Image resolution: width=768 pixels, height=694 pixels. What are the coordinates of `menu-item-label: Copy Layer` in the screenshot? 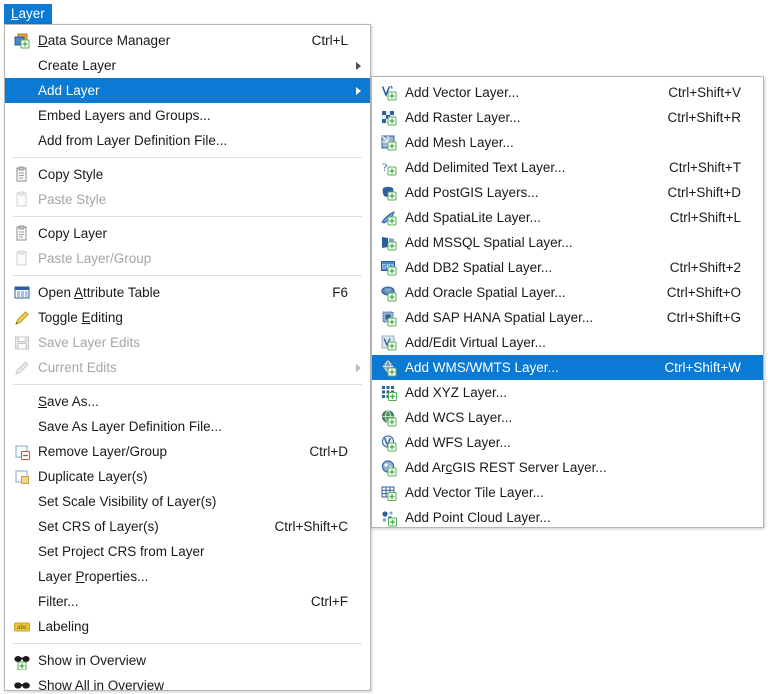 It's located at (73, 233).